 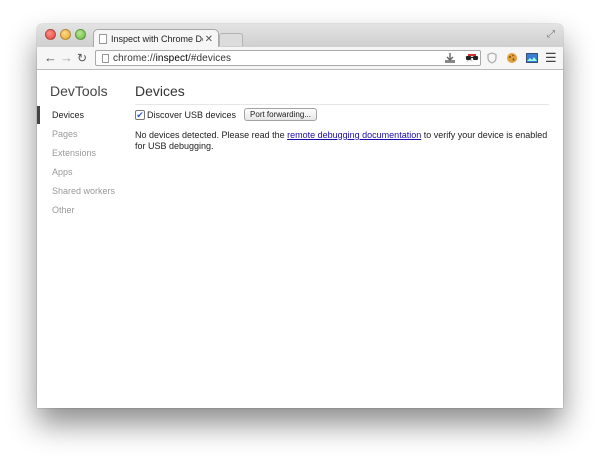 What do you see at coordinates (288, 58) in the screenshot?
I see `address-bar: chrome://inspect/#devices ☆` at bounding box center [288, 58].